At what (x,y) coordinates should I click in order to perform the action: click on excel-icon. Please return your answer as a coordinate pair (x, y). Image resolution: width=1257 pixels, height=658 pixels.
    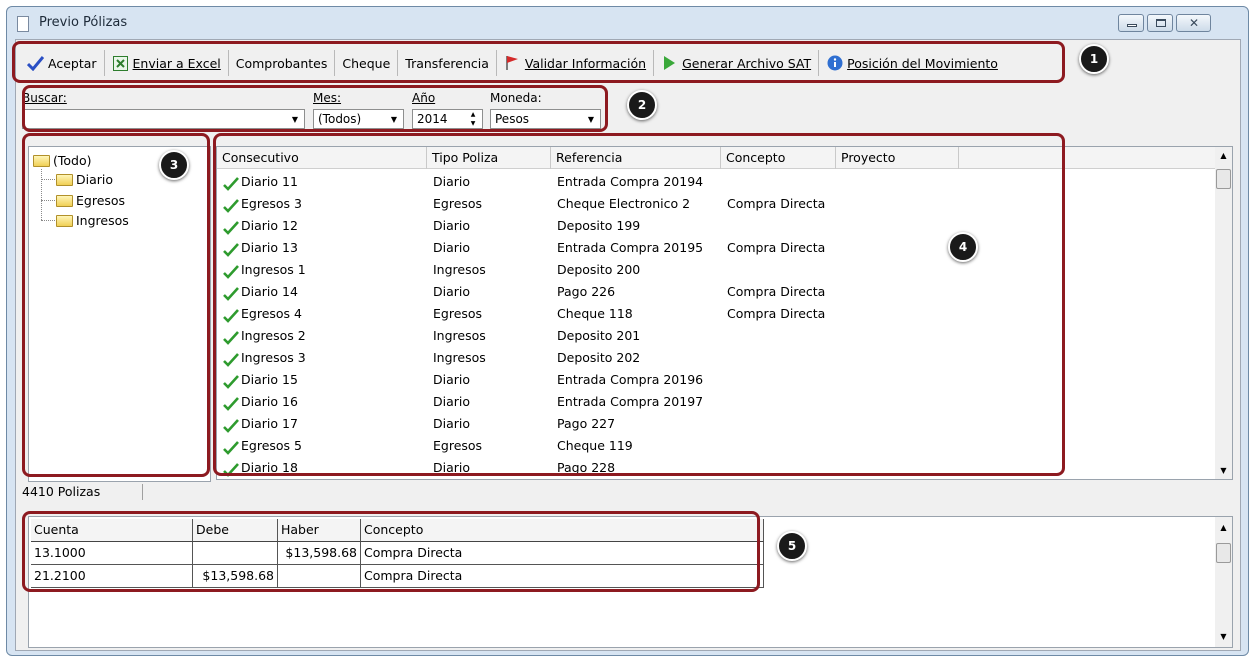
    Looking at the image, I should click on (120, 63).